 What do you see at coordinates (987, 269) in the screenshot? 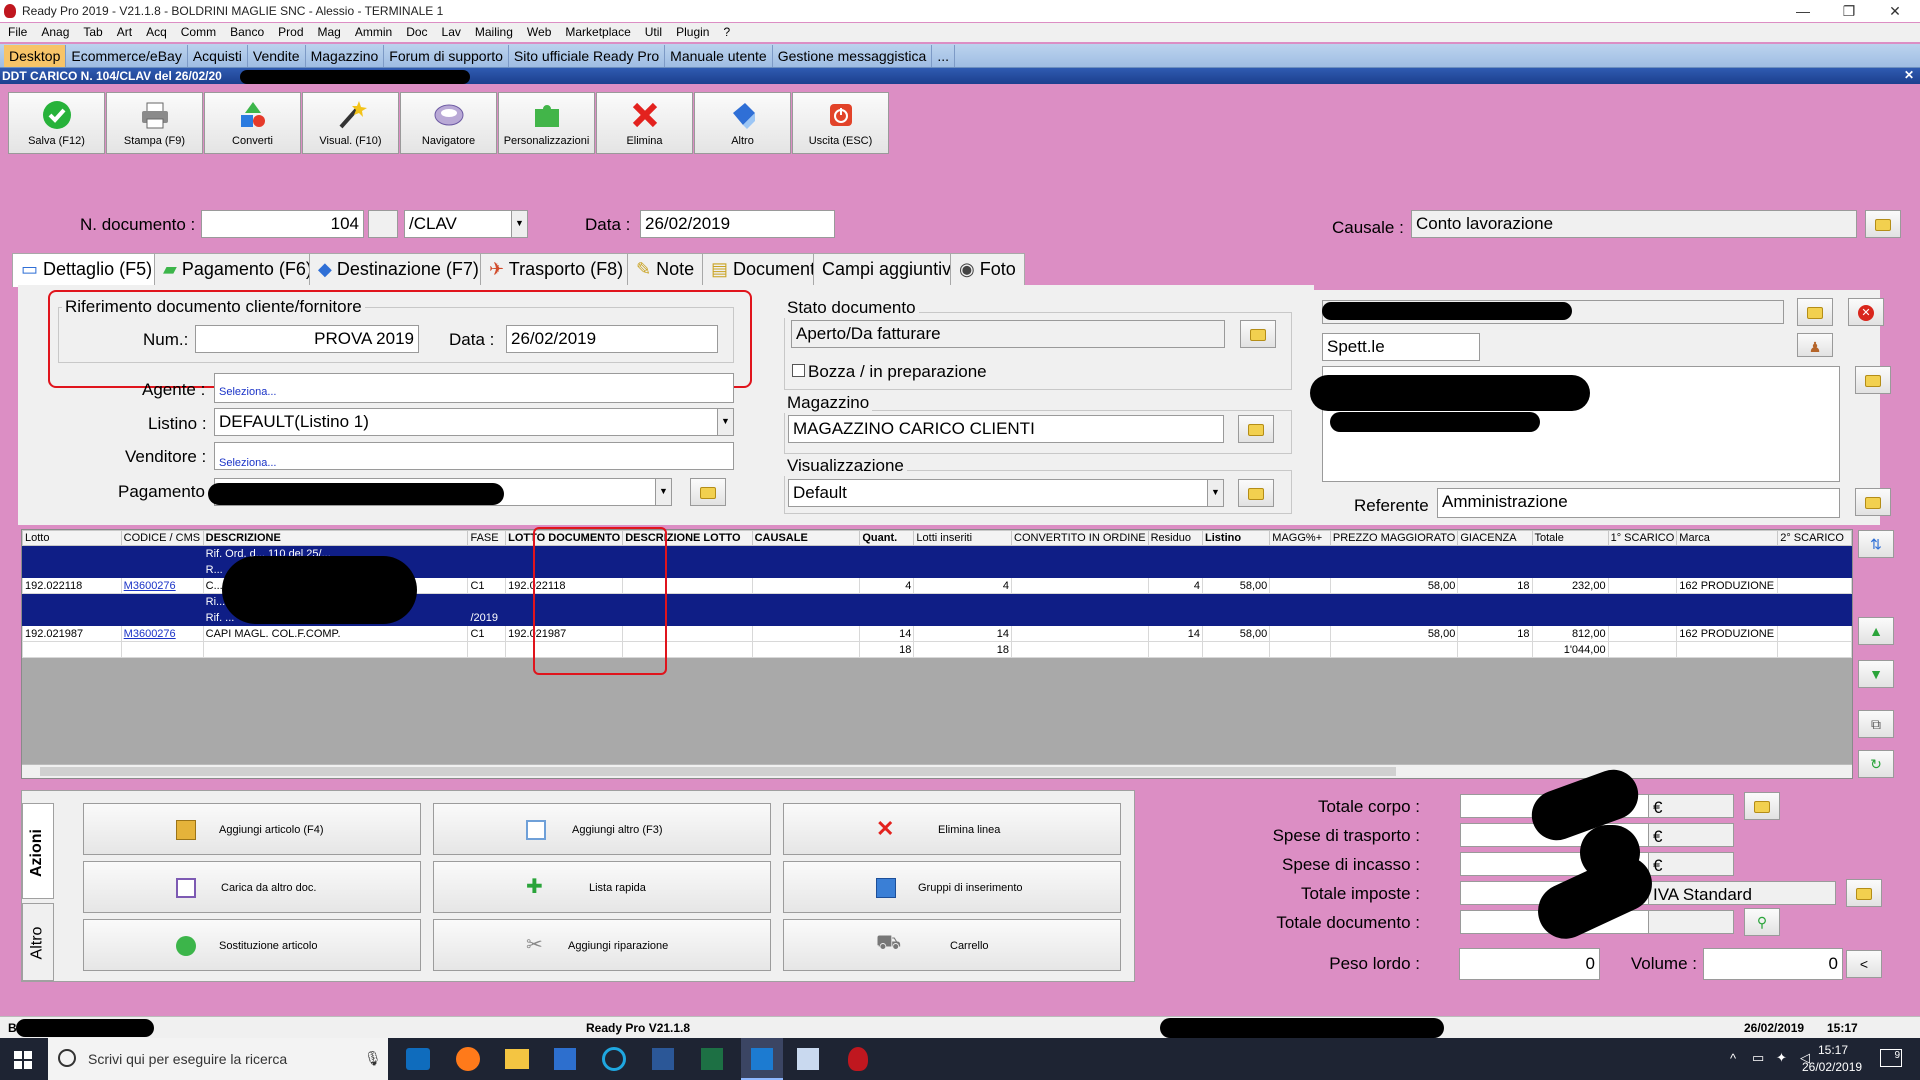
I see `tab-foto: ◉ Foto` at bounding box center [987, 269].